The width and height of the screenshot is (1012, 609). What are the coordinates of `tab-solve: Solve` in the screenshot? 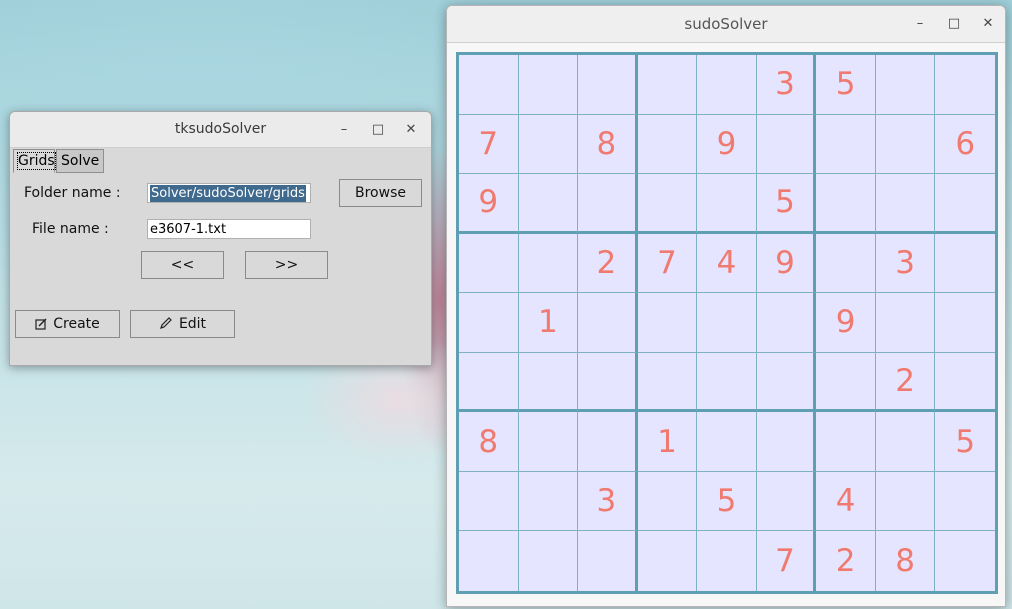 It's located at (80, 161).